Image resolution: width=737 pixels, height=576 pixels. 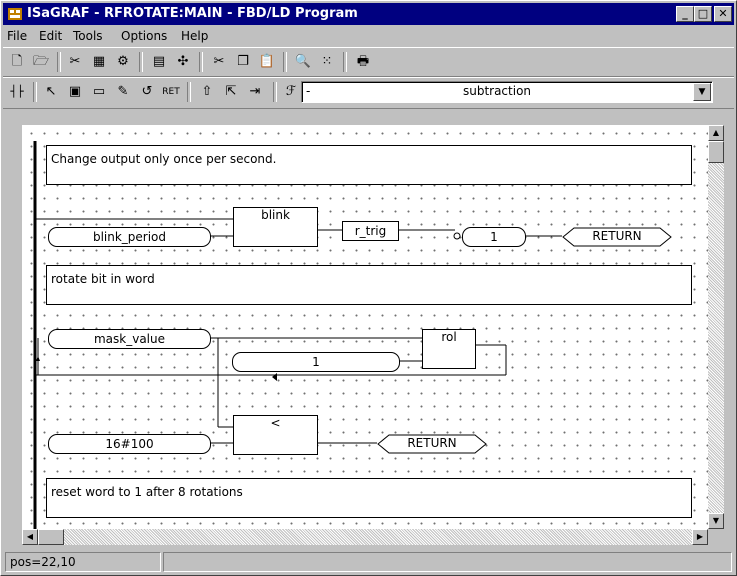 I want to click on cut-tool-icon: ✂, so click(x=75, y=62).